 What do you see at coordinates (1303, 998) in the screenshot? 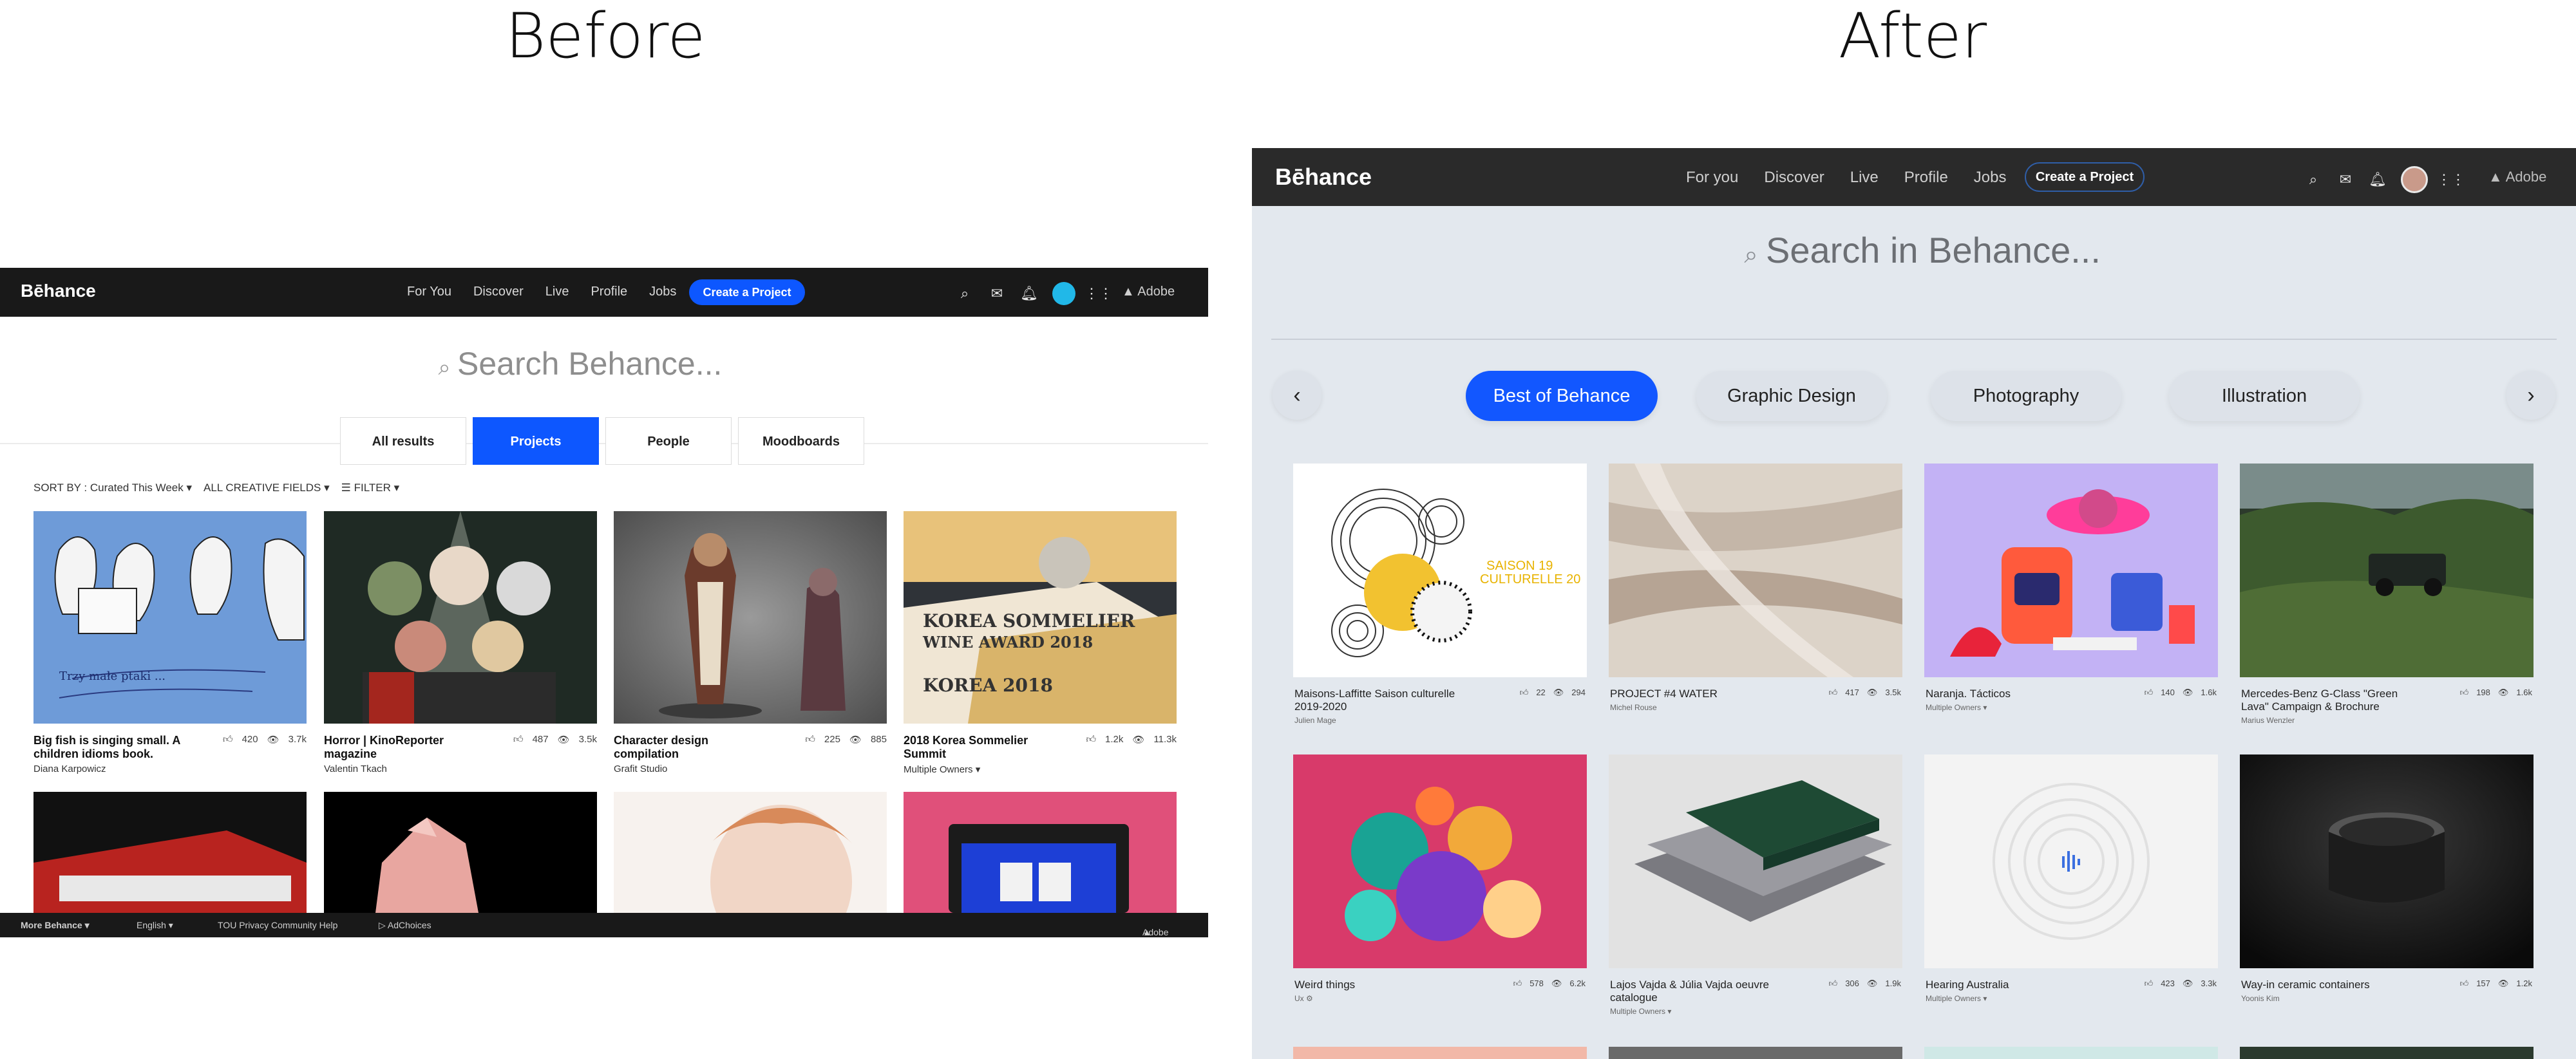
I see `project-owner: Ux ⚙` at bounding box center [1303, 998].